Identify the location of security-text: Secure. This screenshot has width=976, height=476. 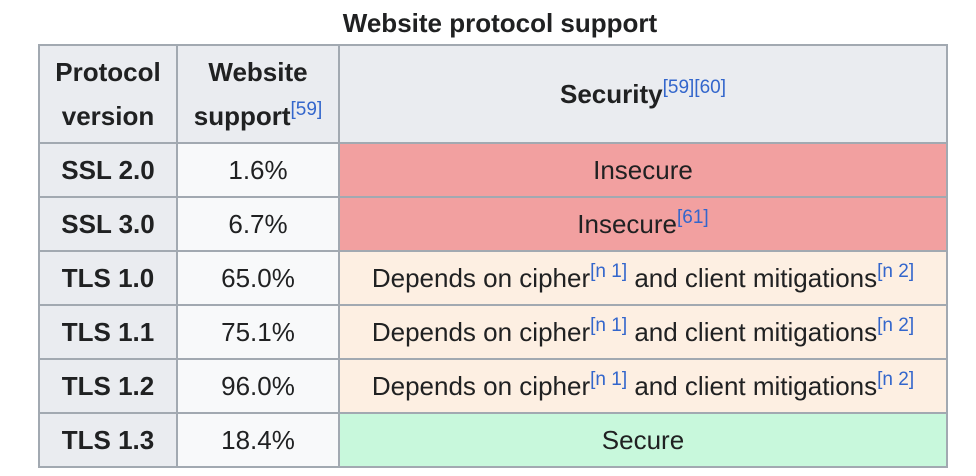
(643, 439).